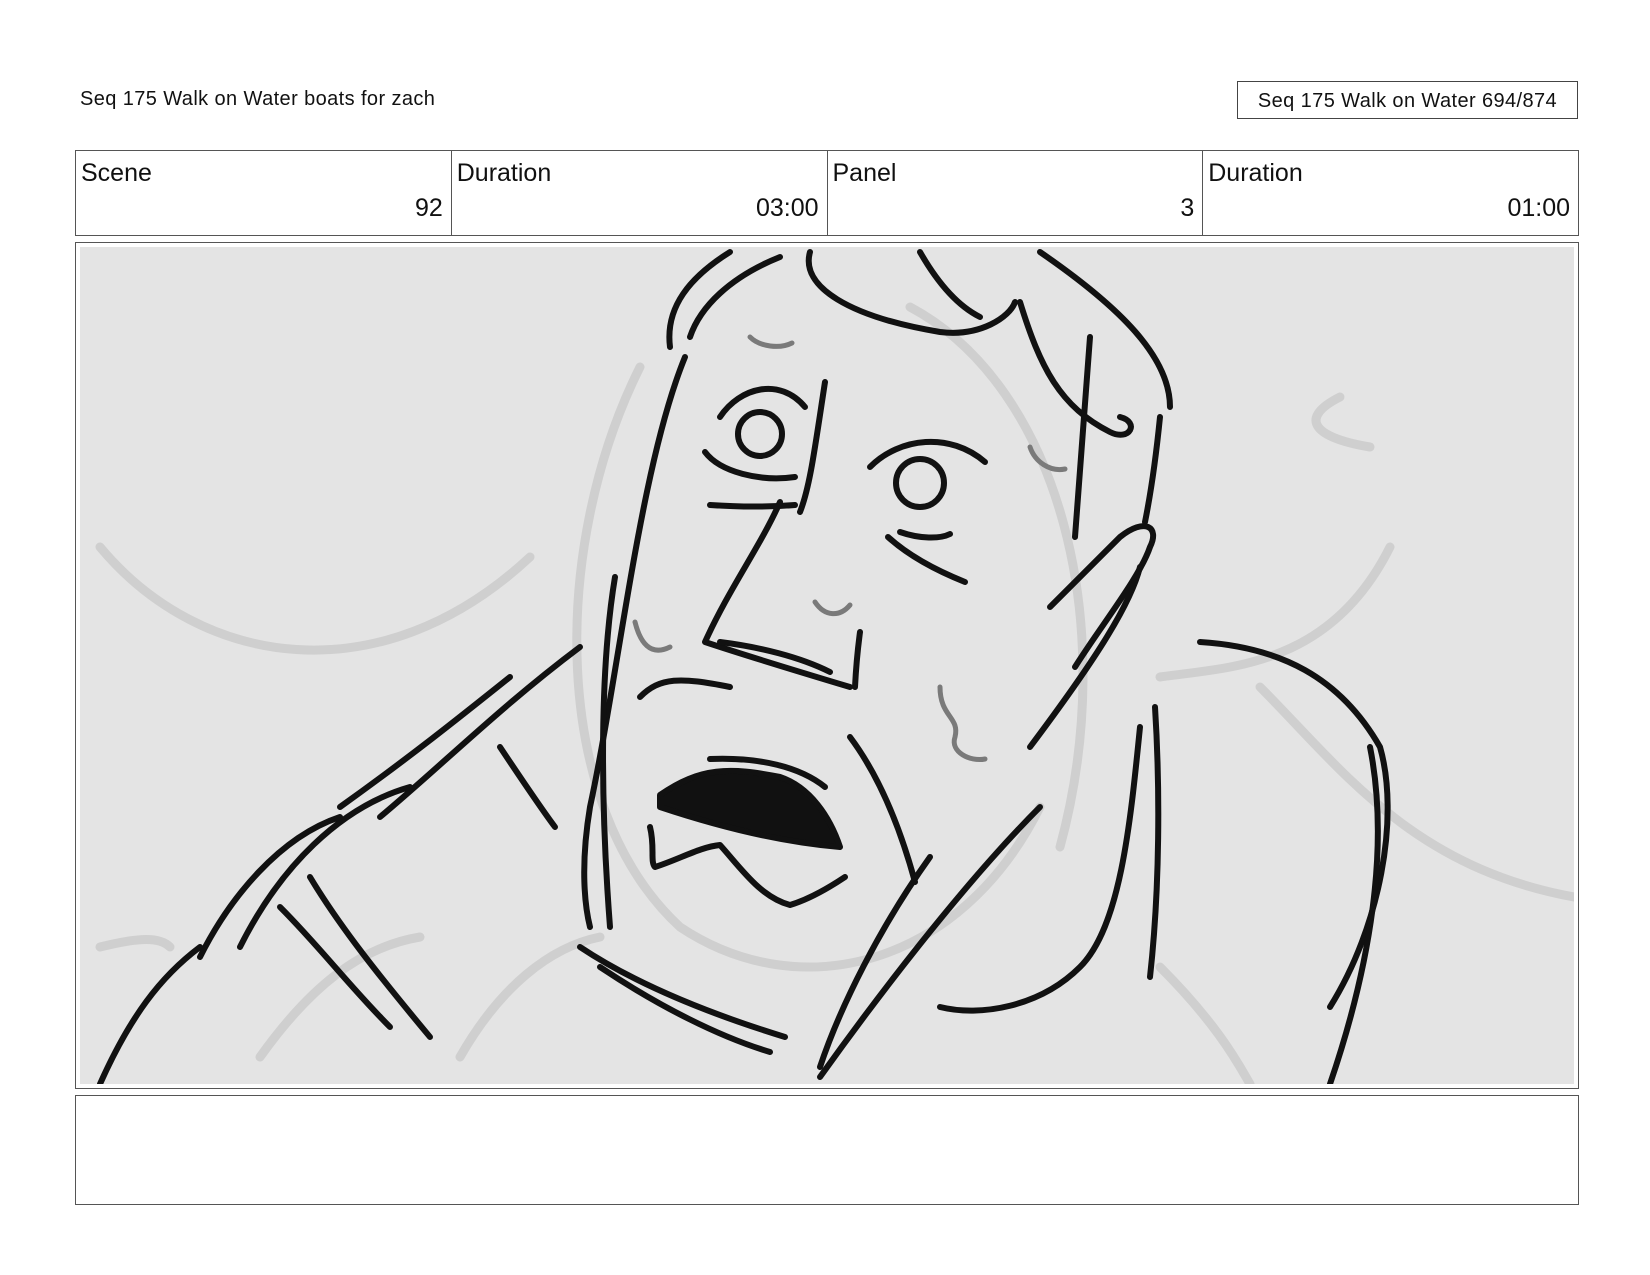 Image resolution: width=1650 pixels, height=1275 pixels. I want to click on panel-duration-value: 01:00, so click(1538, 208).